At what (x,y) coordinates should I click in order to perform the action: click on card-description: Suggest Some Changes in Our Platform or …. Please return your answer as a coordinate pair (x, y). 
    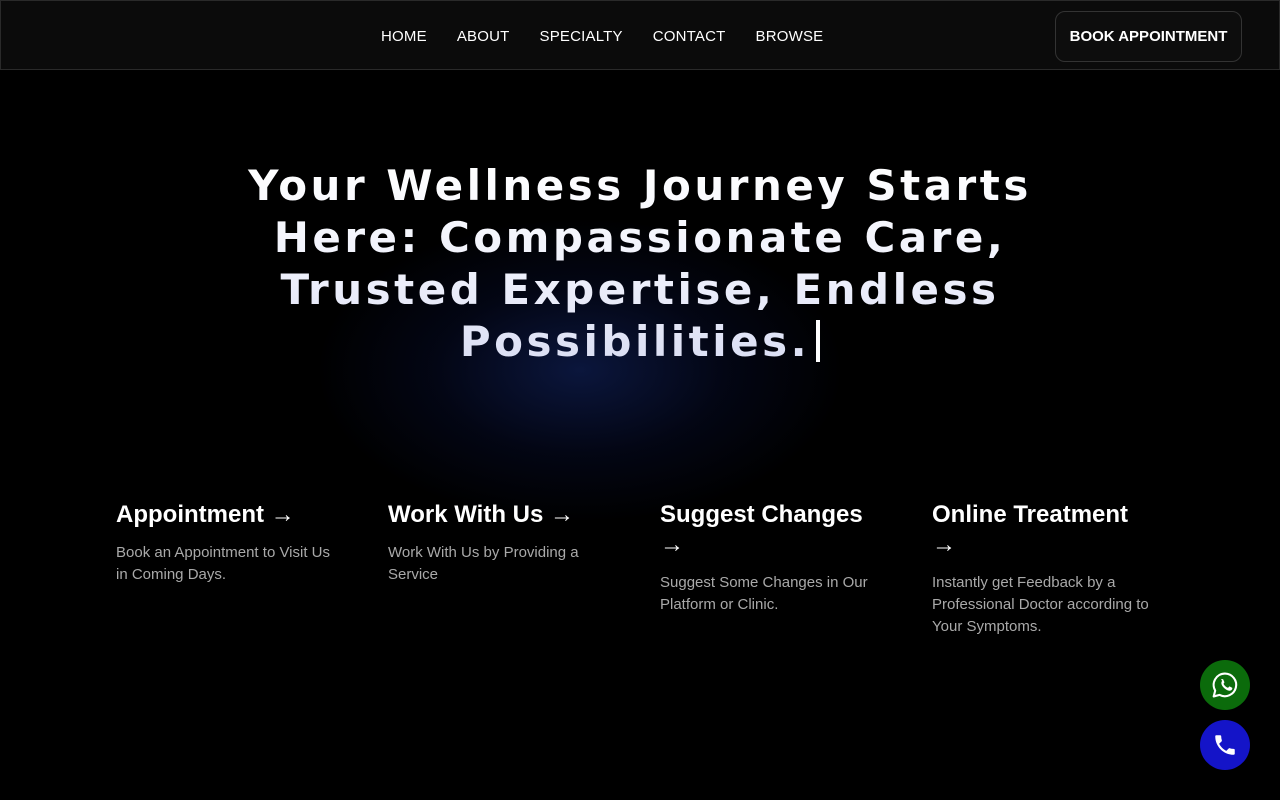
    Looking at the image, I should click on (764, 593).